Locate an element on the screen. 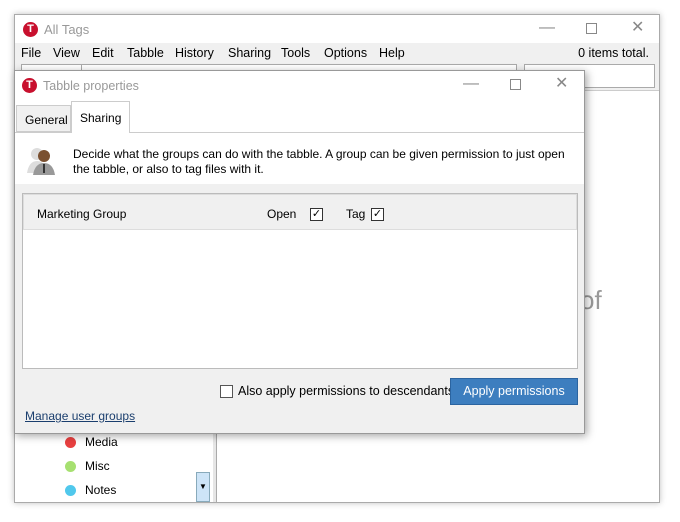 The image size is (680, 522). menu-tools: Tools is located at coordinates (295, 53).